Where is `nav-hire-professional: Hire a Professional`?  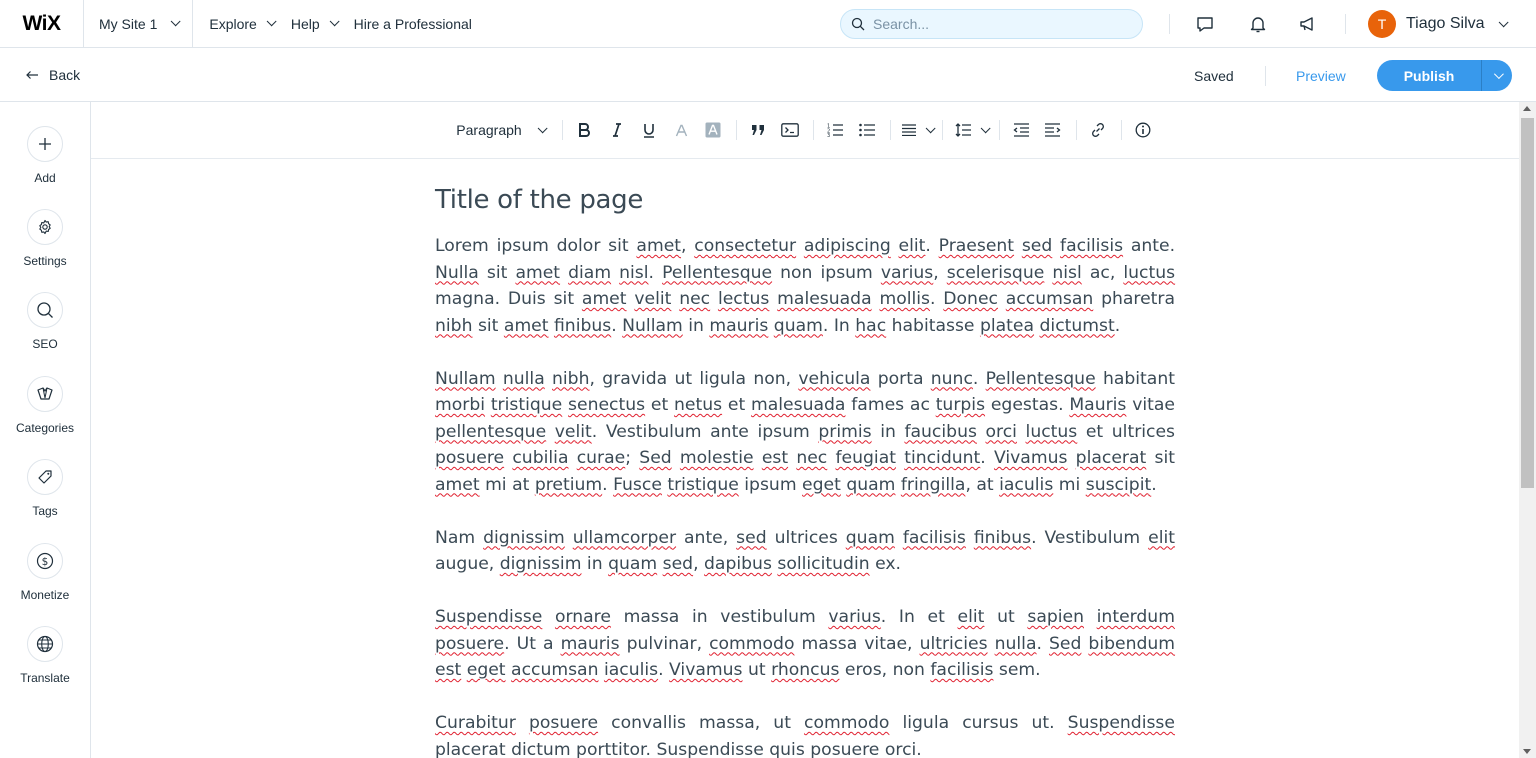
nav-hire-professional: Hire a Professional is located at coordinates (413, 24).